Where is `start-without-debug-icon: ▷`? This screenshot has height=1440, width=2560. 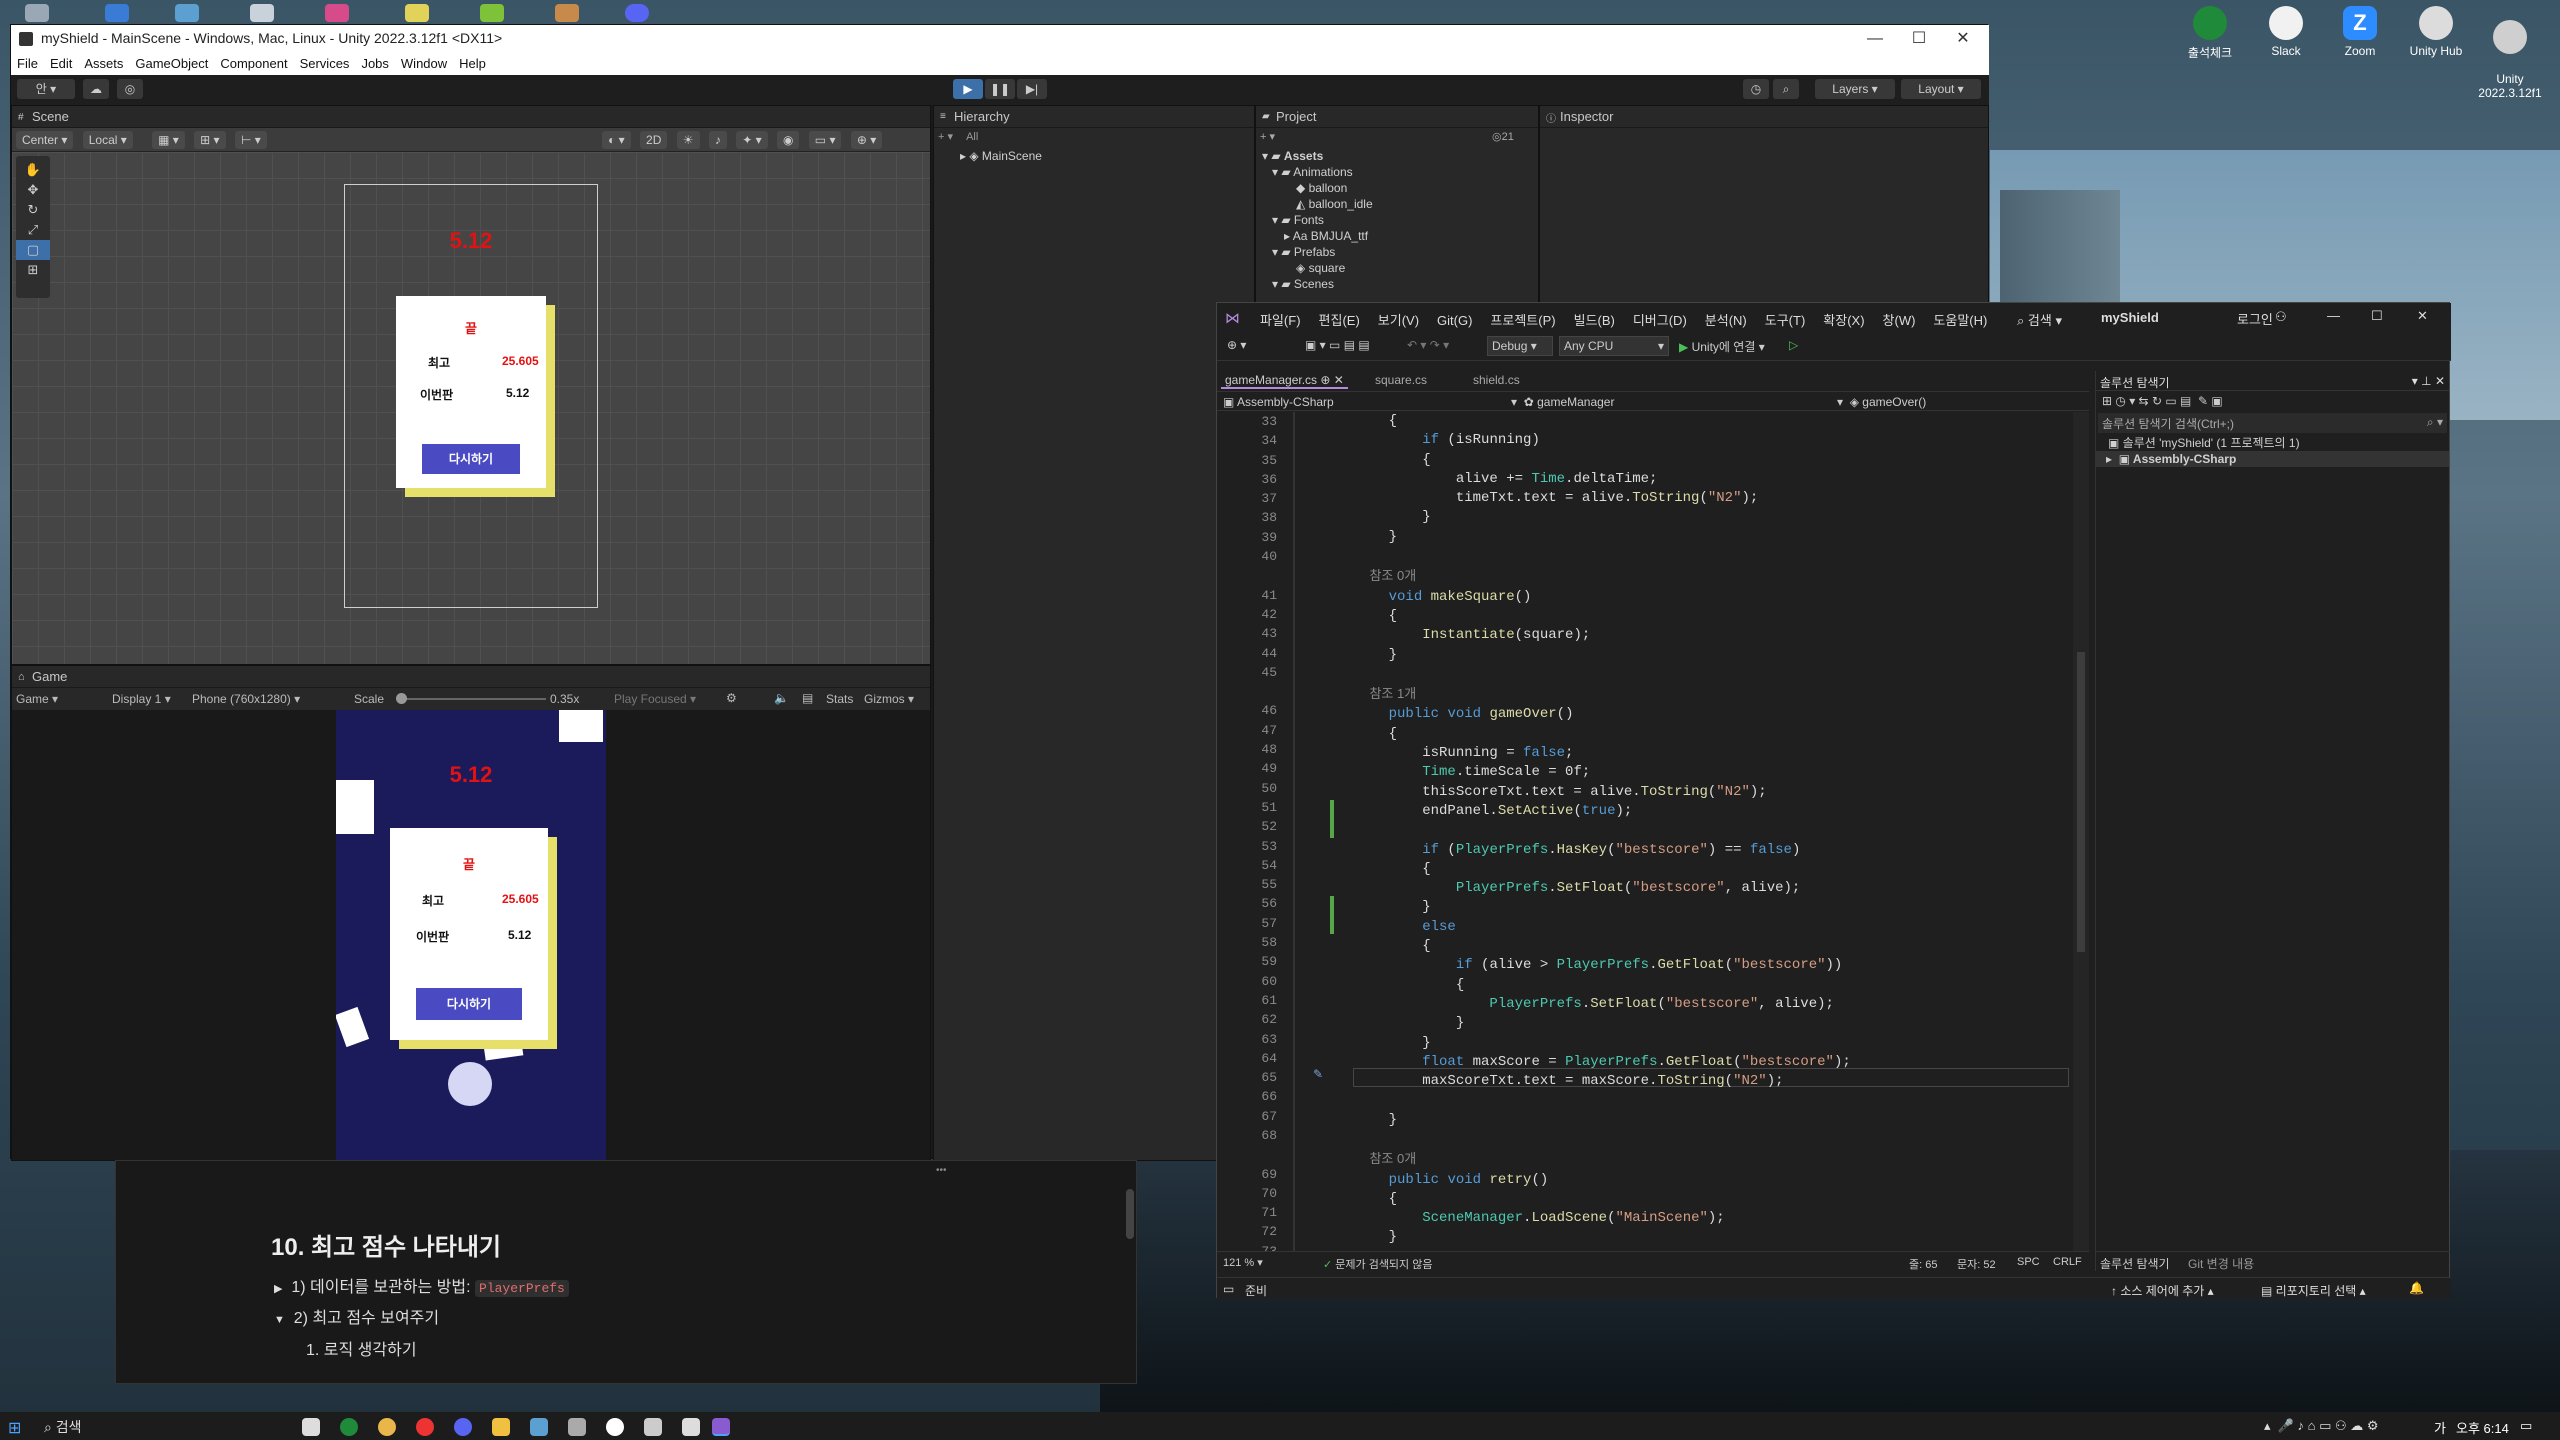 start-without-debug-icon: ▷ is located at coordinates (1793, 345).